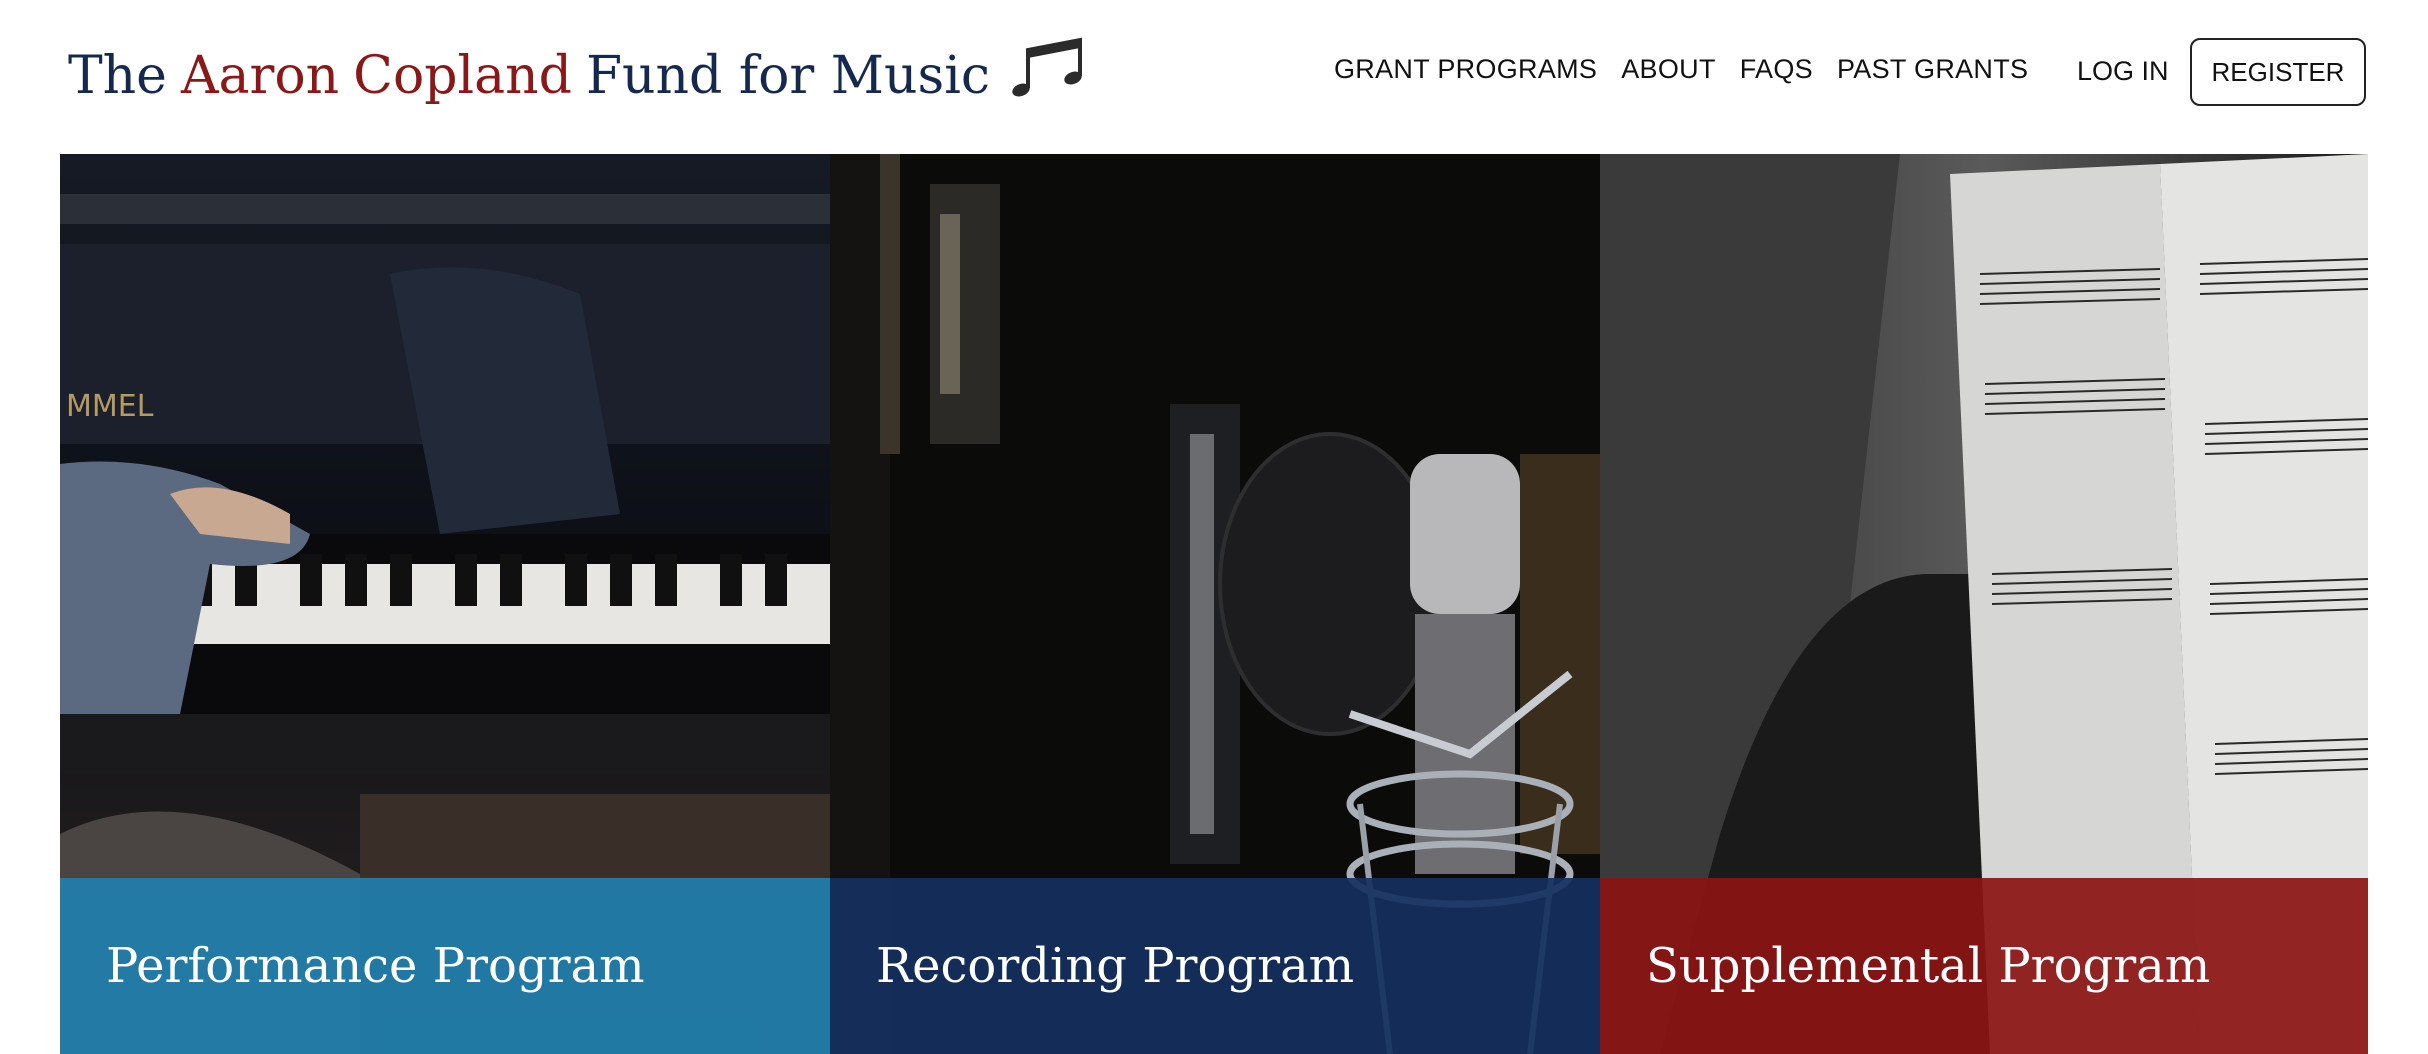 The width and height of the screenshot is (2428, 1054). What do you see at coordinates (1465, 69) in the screenshot?
I see `nav-grant-programs: GRANT PROGRAMS` at bounding box center [1465, 69].